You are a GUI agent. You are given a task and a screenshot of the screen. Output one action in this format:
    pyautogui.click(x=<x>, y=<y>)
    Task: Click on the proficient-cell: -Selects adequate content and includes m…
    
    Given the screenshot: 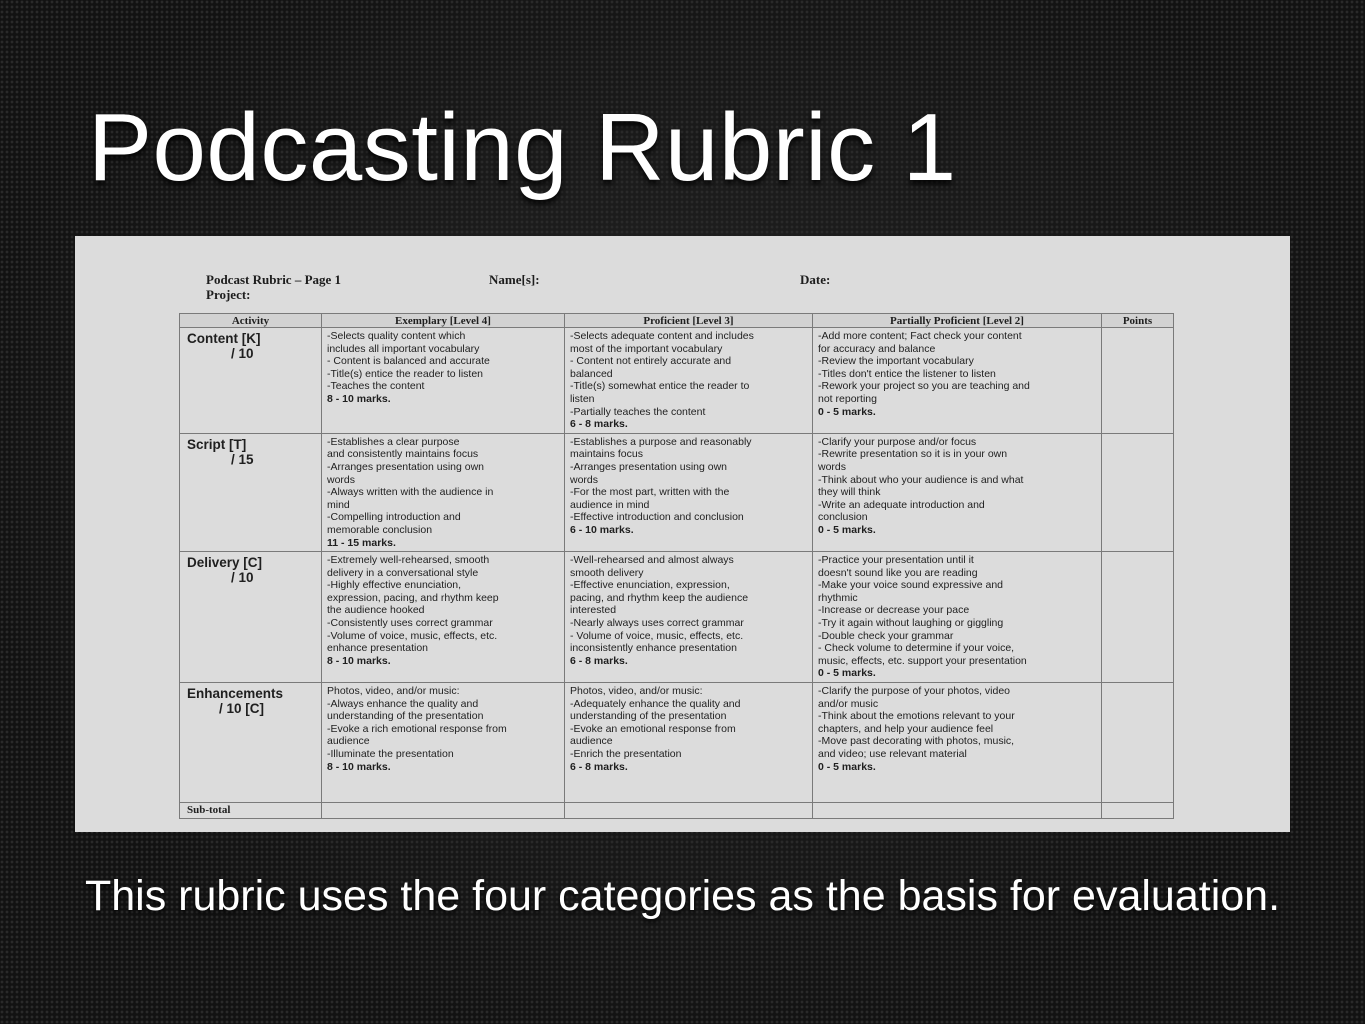 What is the action you would take?
    pyautogui.click(x=688, y=380)
    